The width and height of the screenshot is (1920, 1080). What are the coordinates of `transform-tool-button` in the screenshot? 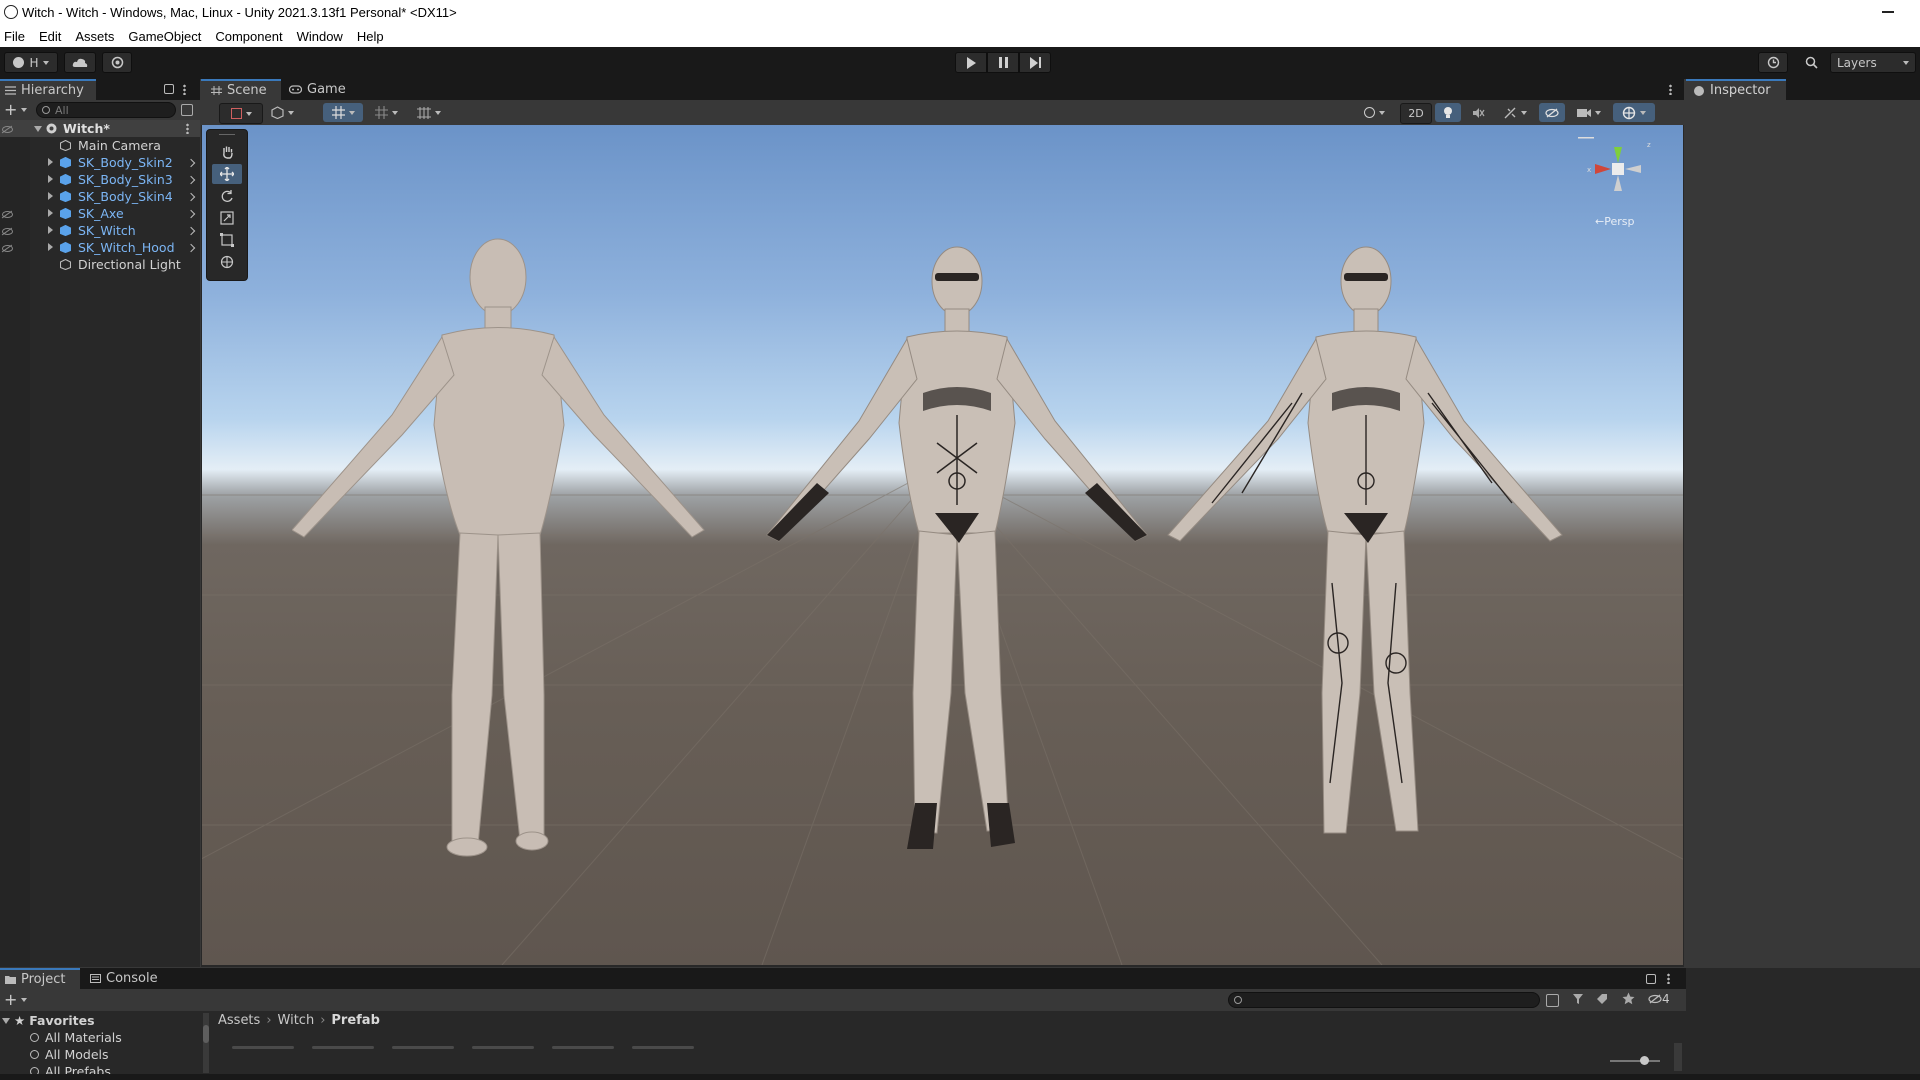 It's located at (227, 262).